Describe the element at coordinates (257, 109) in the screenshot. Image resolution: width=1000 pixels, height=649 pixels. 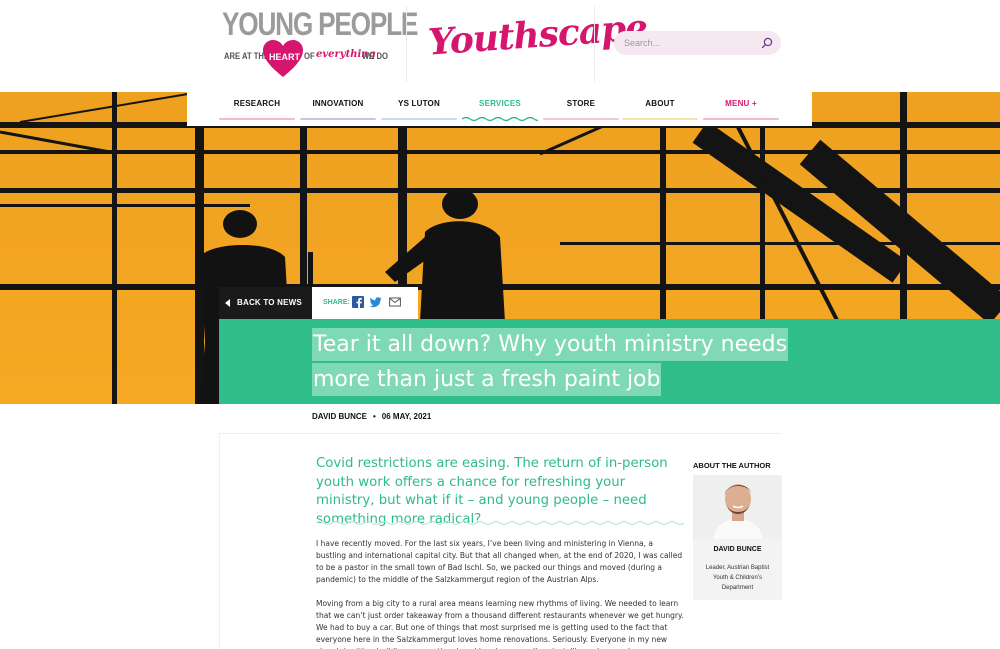
I see `nav-item-research: RESEARCH` at that location.